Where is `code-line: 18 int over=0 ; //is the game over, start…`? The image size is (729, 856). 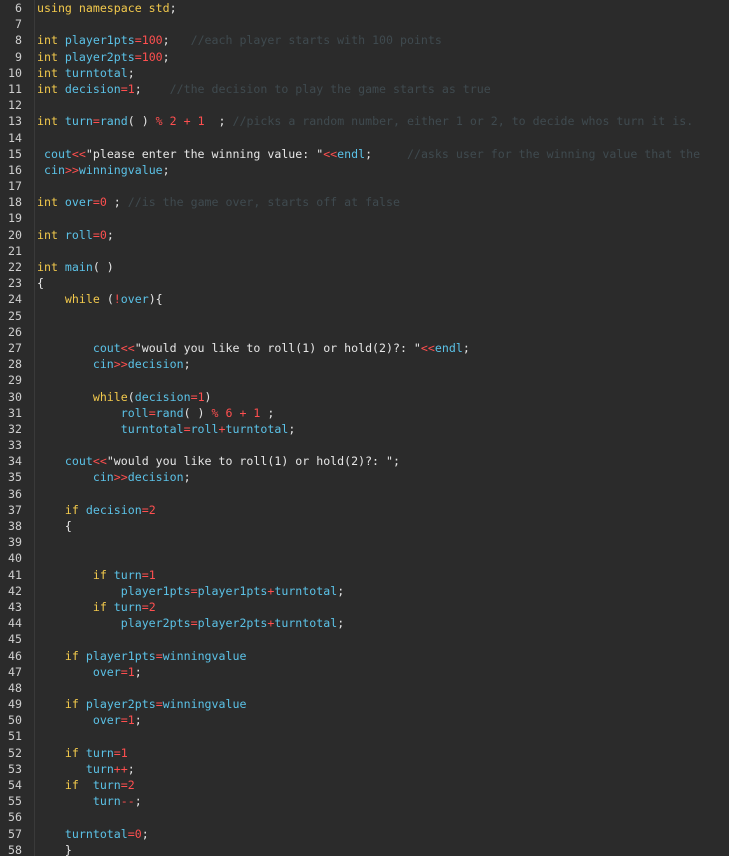 code-line: 18 int over=0 ; //is the game over, start… is located at coordinates (368, 202).